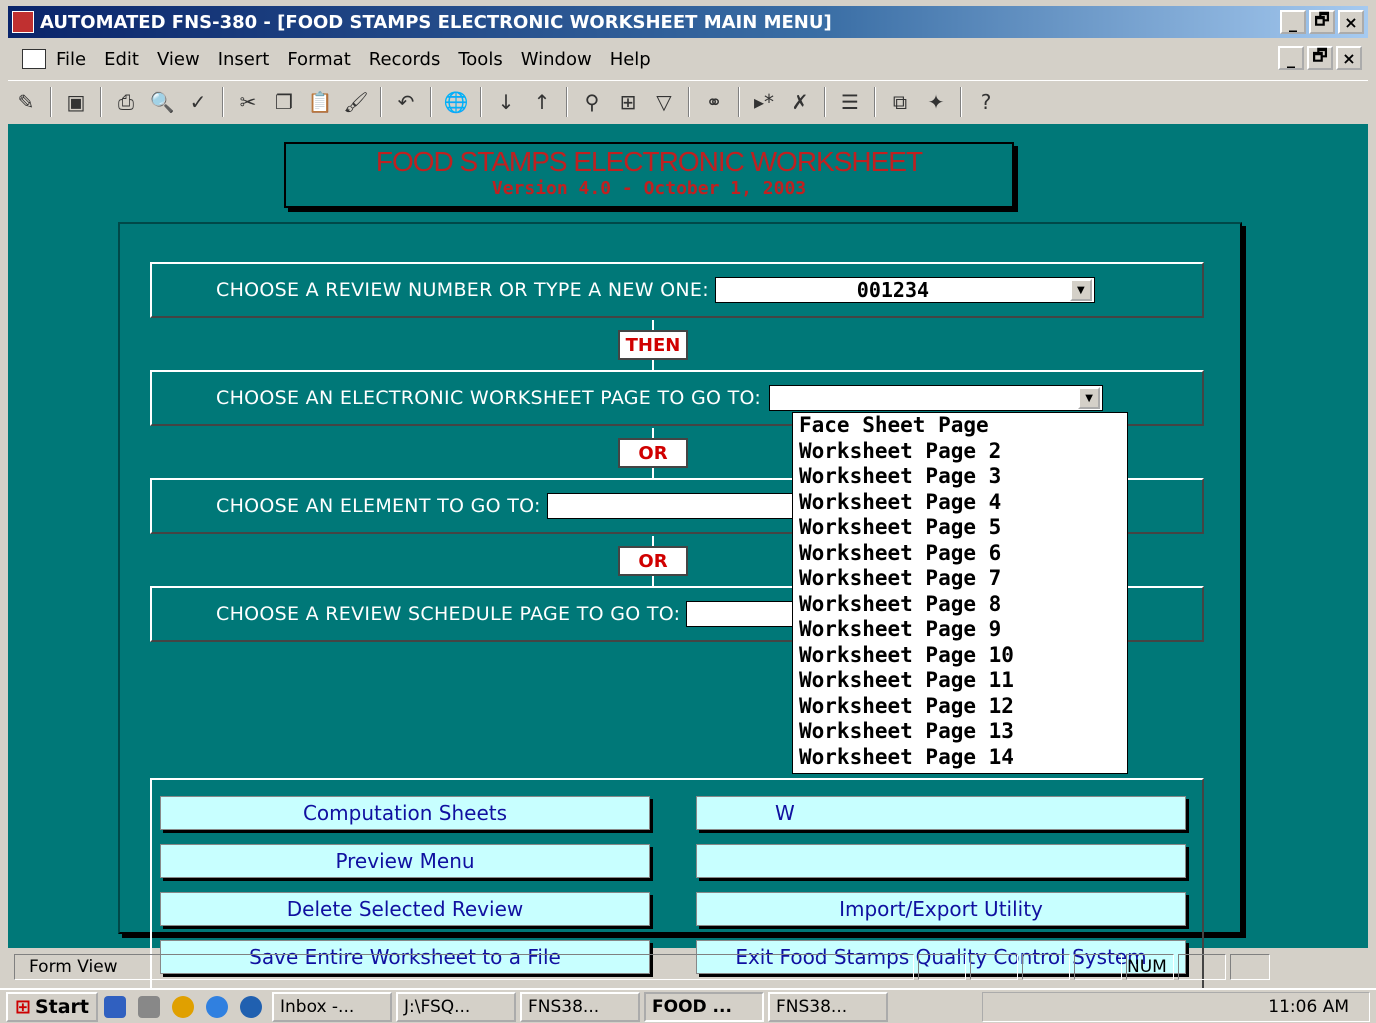 The width and height of the screenshot is (1376, 1023). Describe the element at coordinates (198, 102) in the screenshot. I see `spelling-icon: ✓` at that location.